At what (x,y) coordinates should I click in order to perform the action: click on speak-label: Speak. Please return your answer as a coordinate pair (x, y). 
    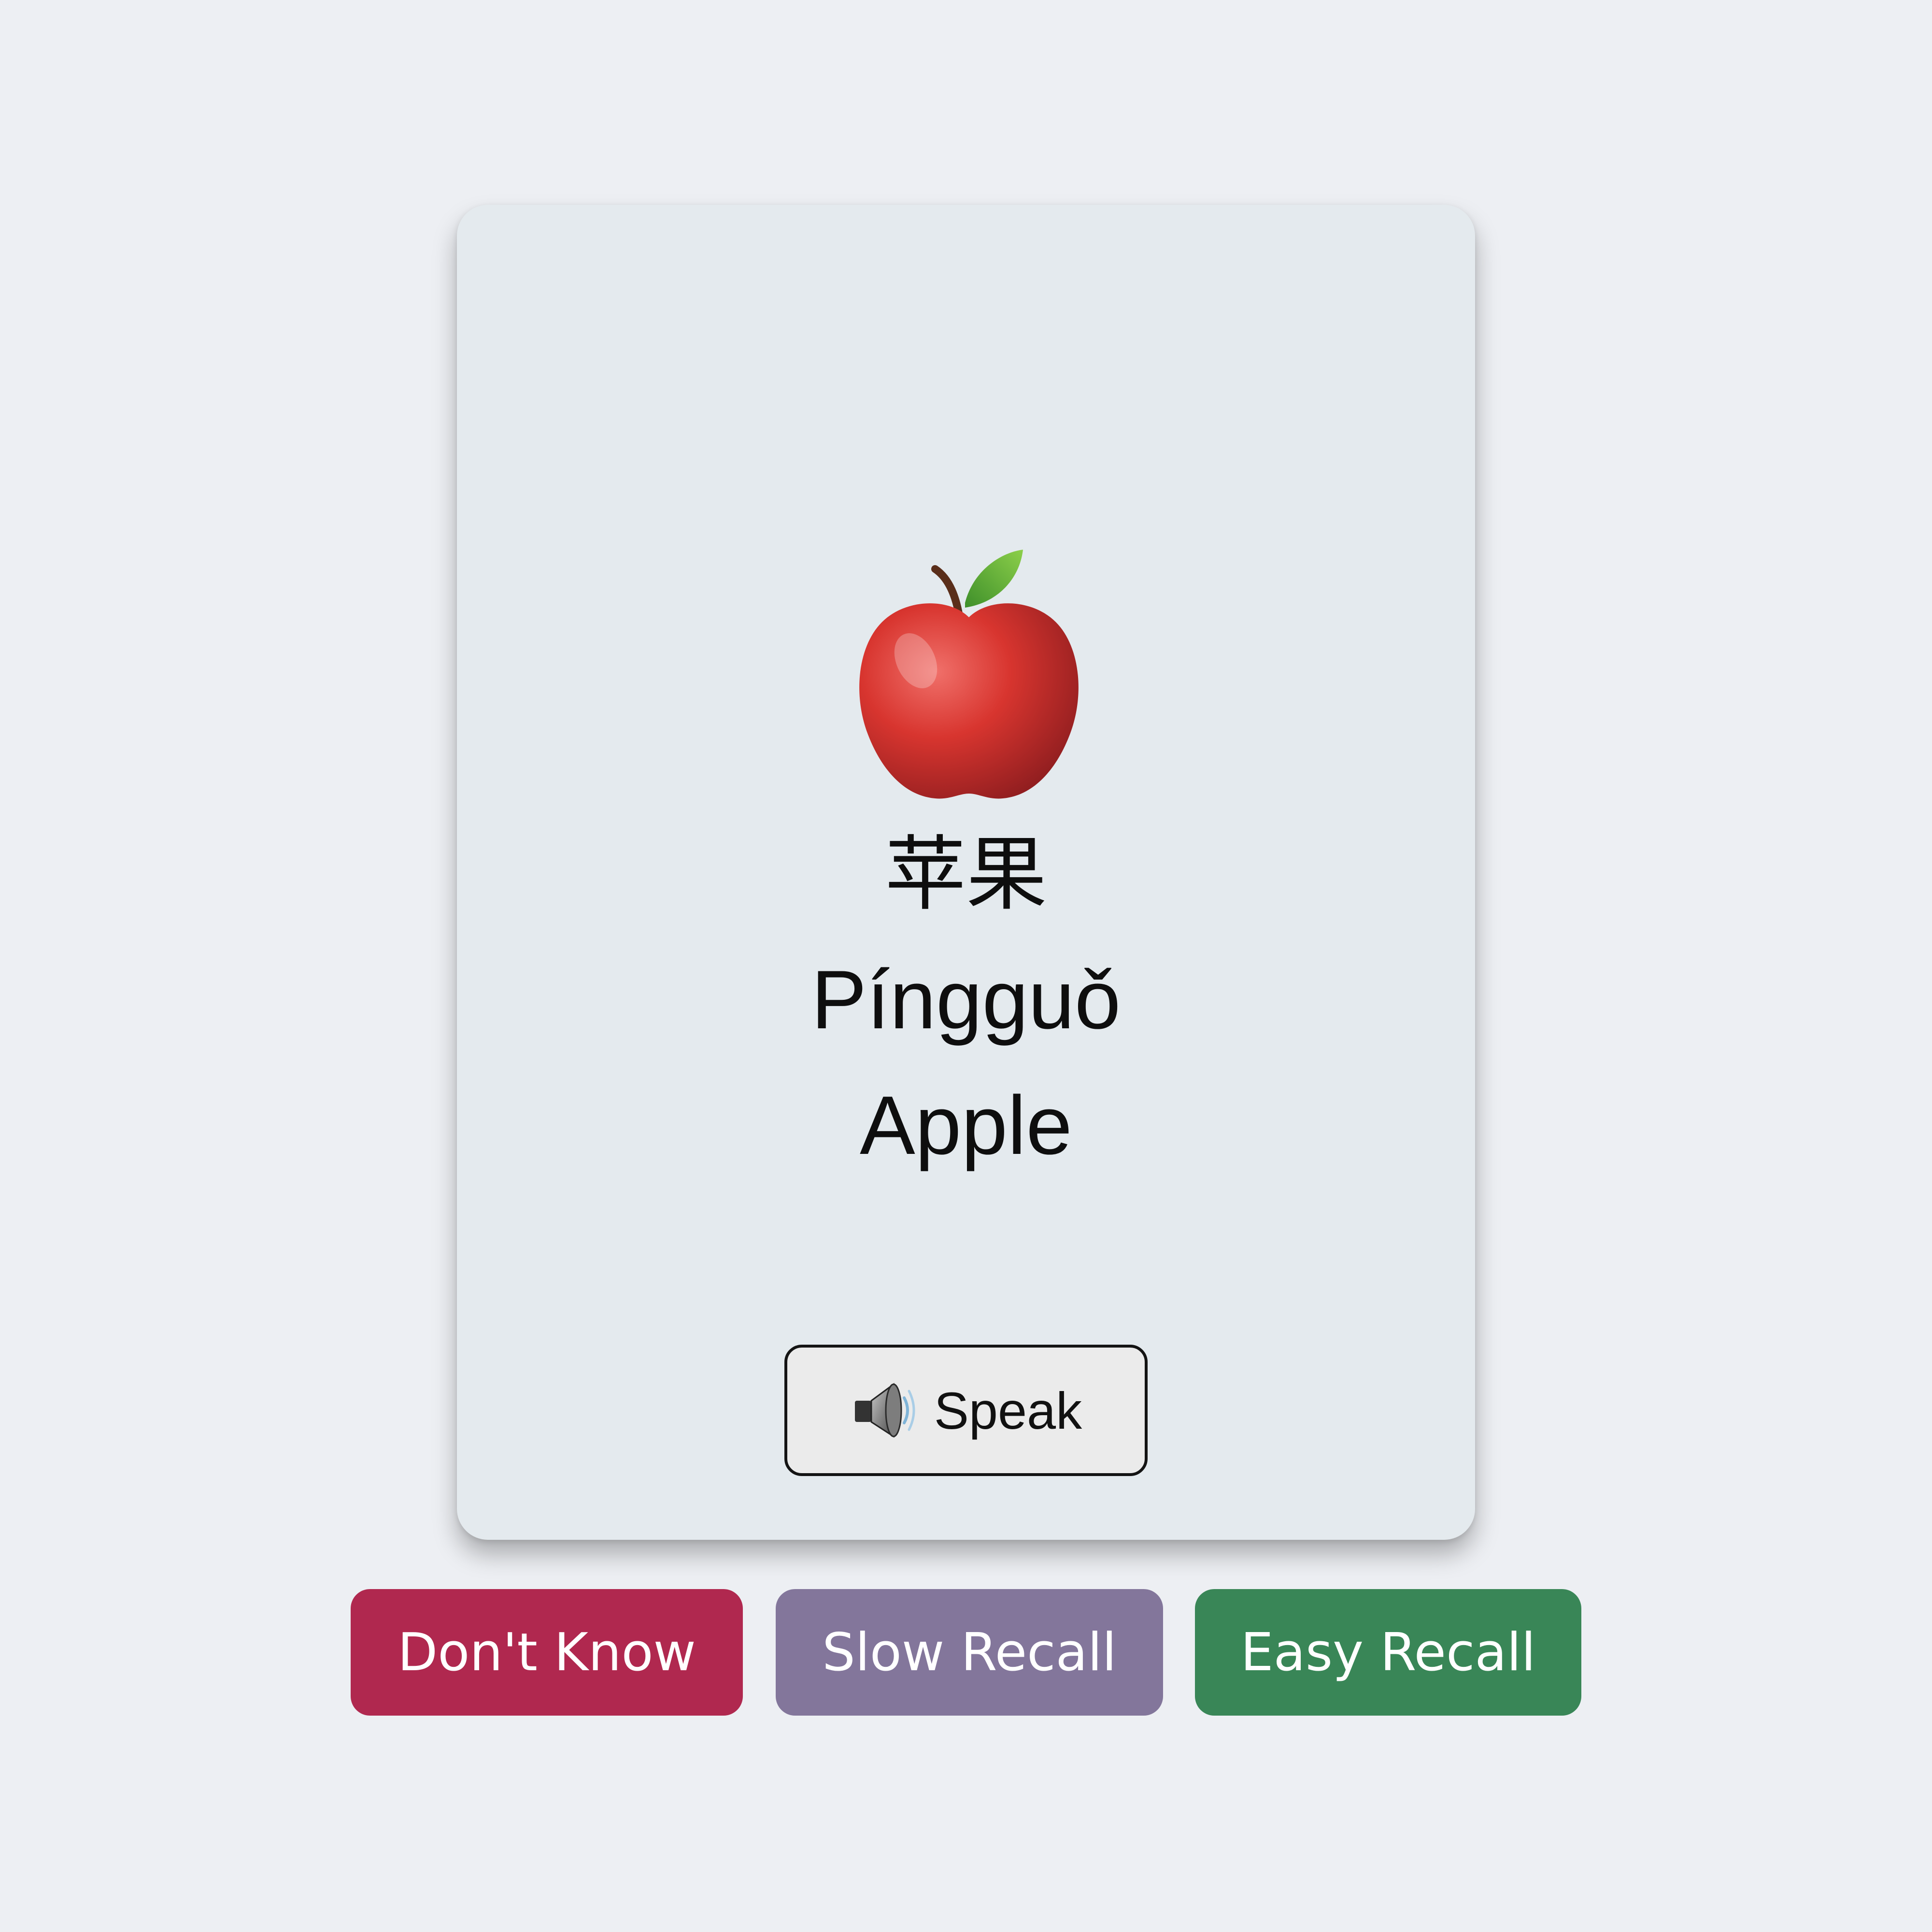
    Looking at the image, I should click on (1008, 1410).